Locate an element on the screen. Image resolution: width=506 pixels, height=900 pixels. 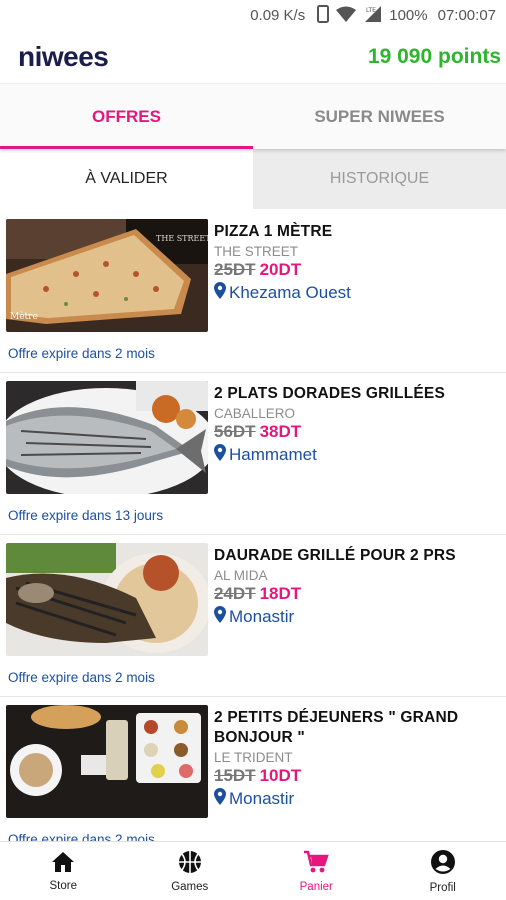
location-name: Hammamet is located at coordinates (273, 454).